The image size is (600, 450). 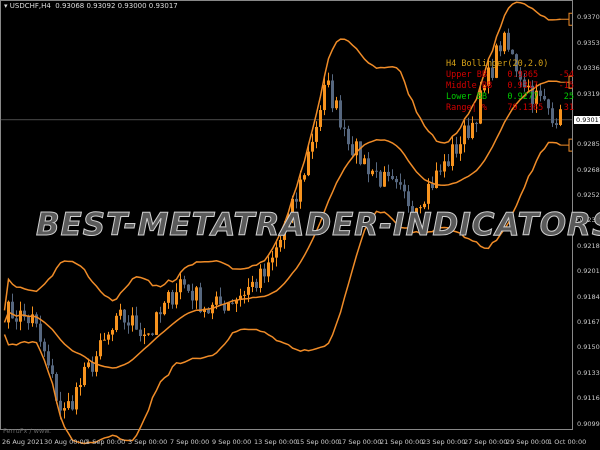 What do you see at coordinates (30, 6) in the screenshot?
I see `symbol: USDCHF,H4` at bounding box center [30, 6].